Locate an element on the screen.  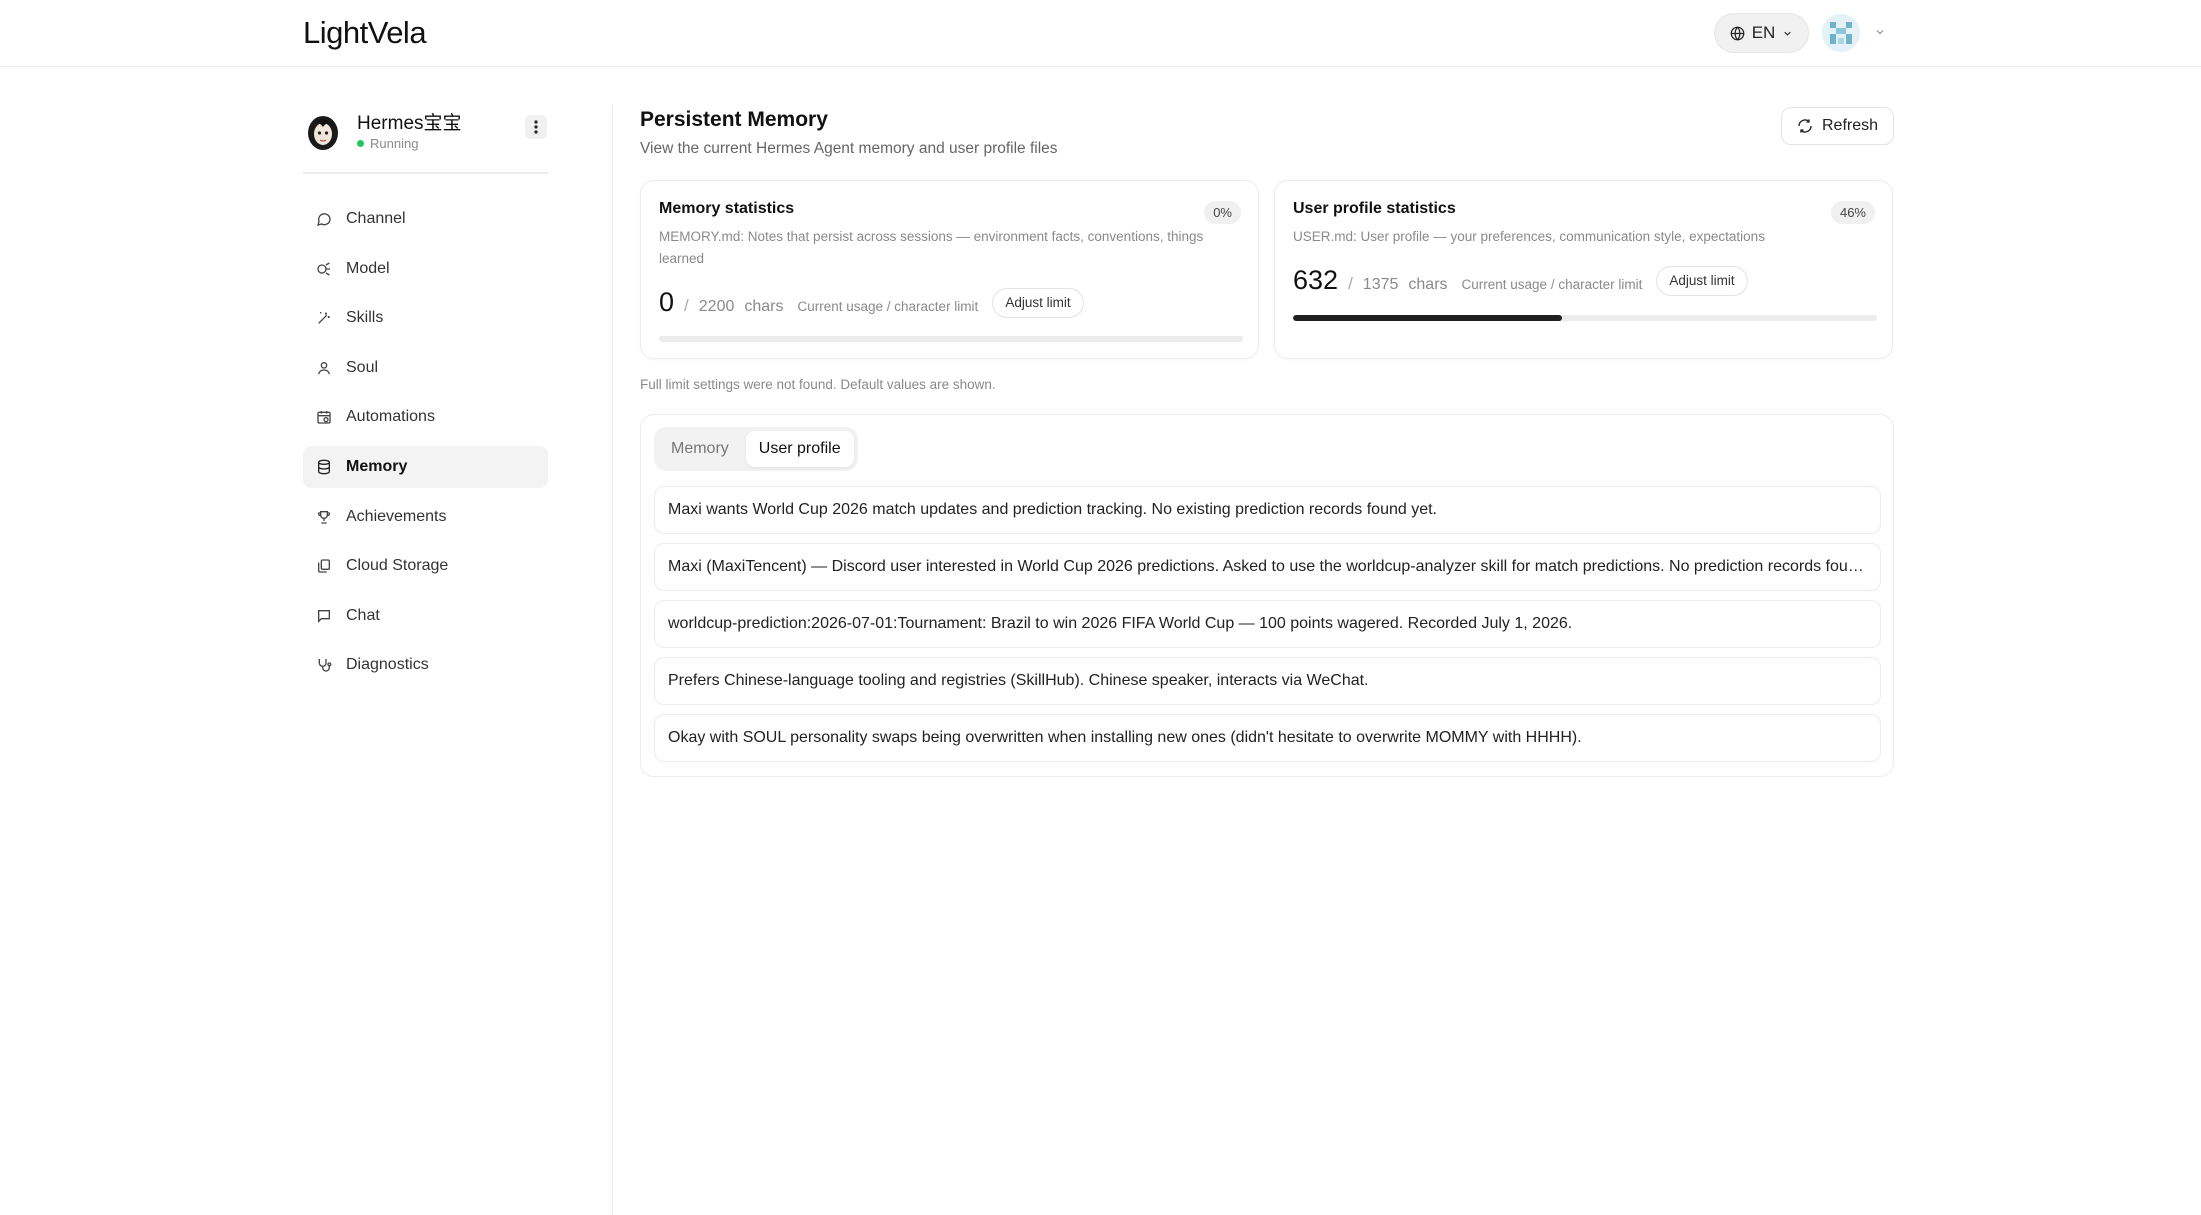
globe-icon is located at coordinates (1737, 33).